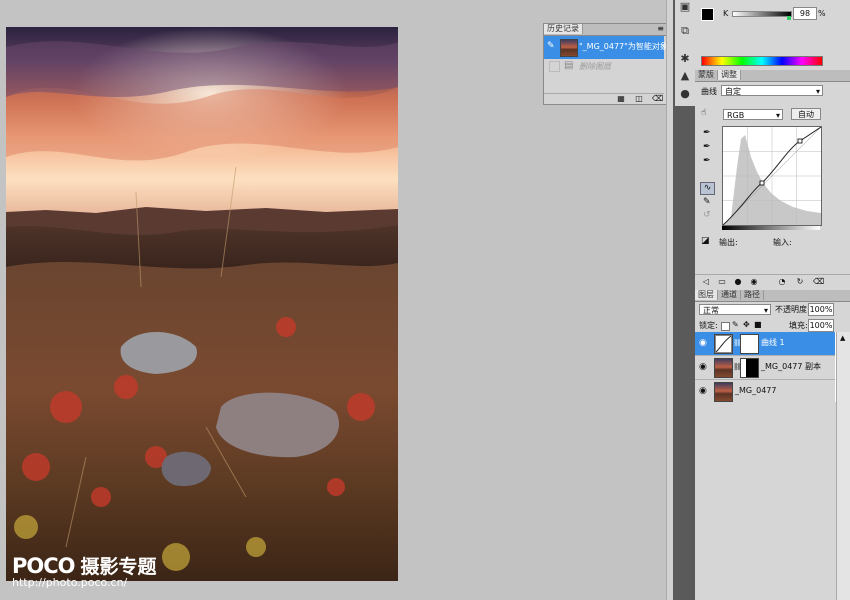  Describe the element at coordinates (707, 14) in the screenshot. I see `foreground-color-swatch` at that location.